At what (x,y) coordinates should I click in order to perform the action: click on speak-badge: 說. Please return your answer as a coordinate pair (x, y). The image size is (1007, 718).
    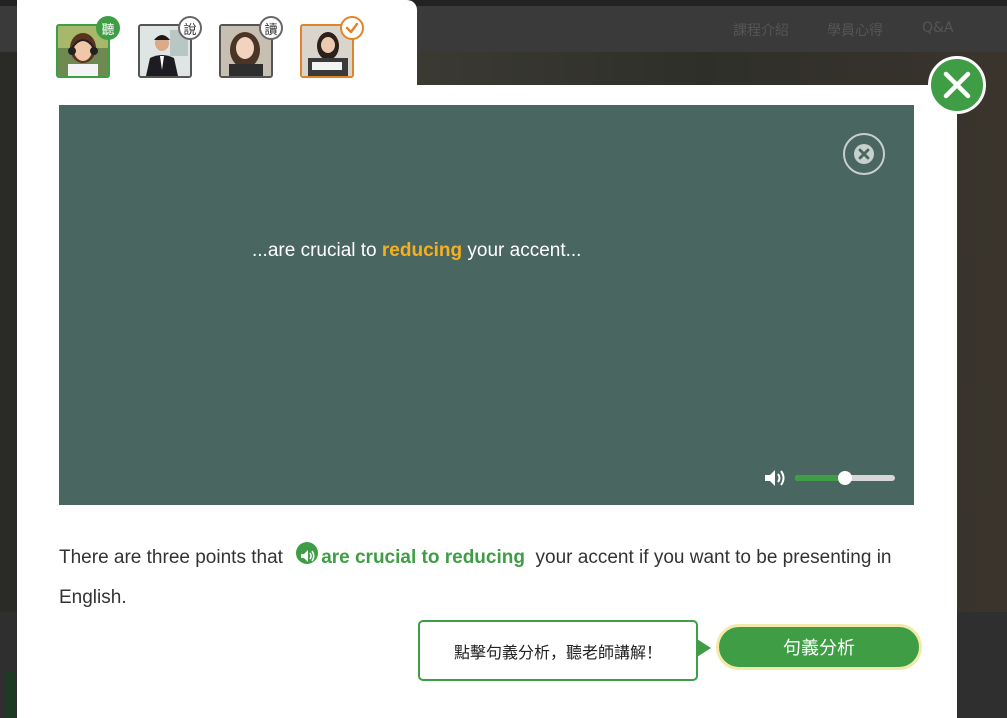
    Looking at the image, I should click on (190, 28).